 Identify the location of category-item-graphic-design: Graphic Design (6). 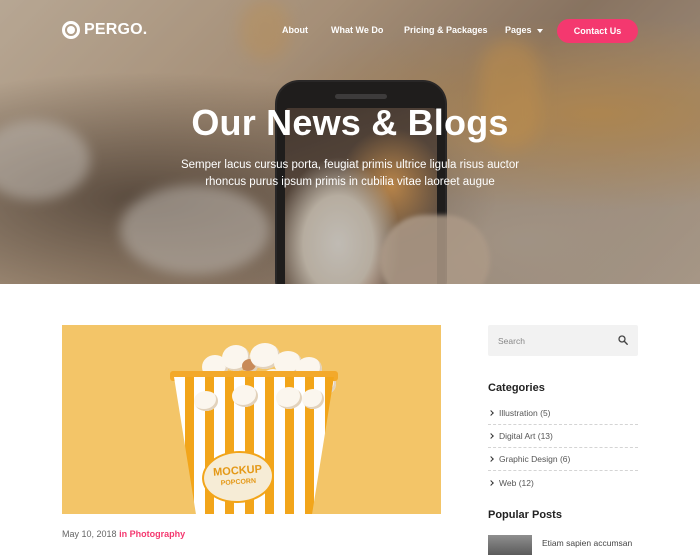
(563, 459).